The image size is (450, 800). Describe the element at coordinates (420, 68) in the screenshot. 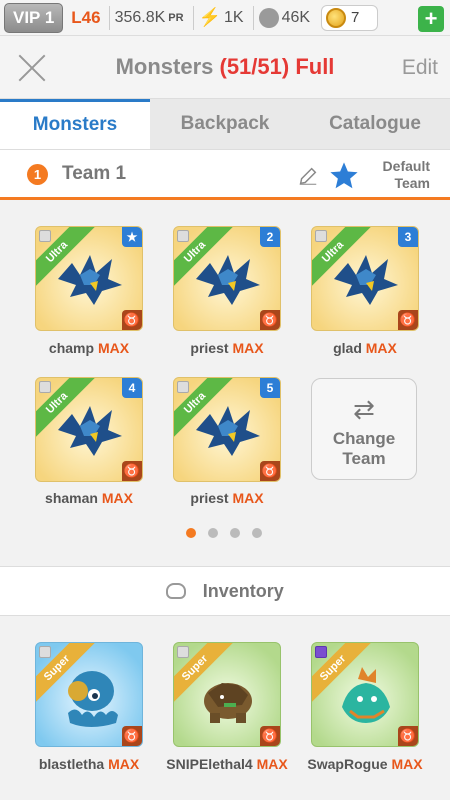

I see `edit-button: Edit` at that location.